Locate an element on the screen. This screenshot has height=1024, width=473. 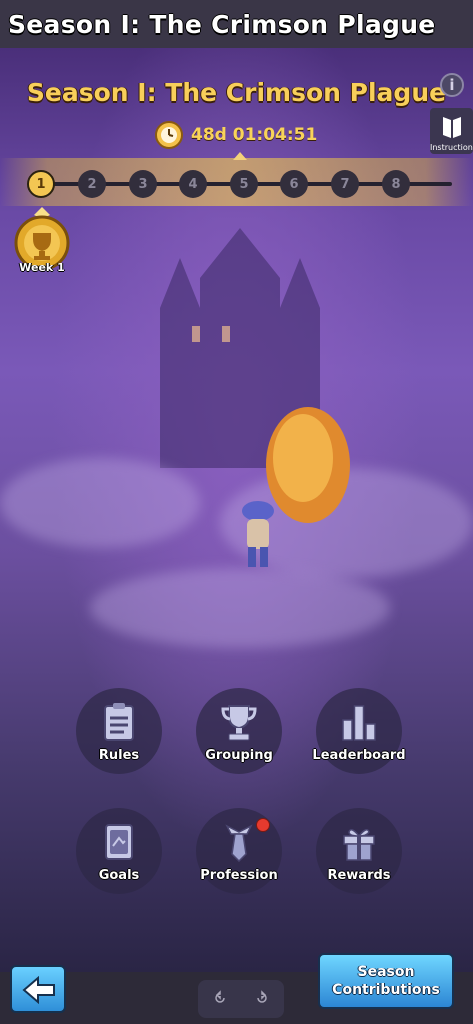
profession-button: Profession is located at coordinates (239, 851).